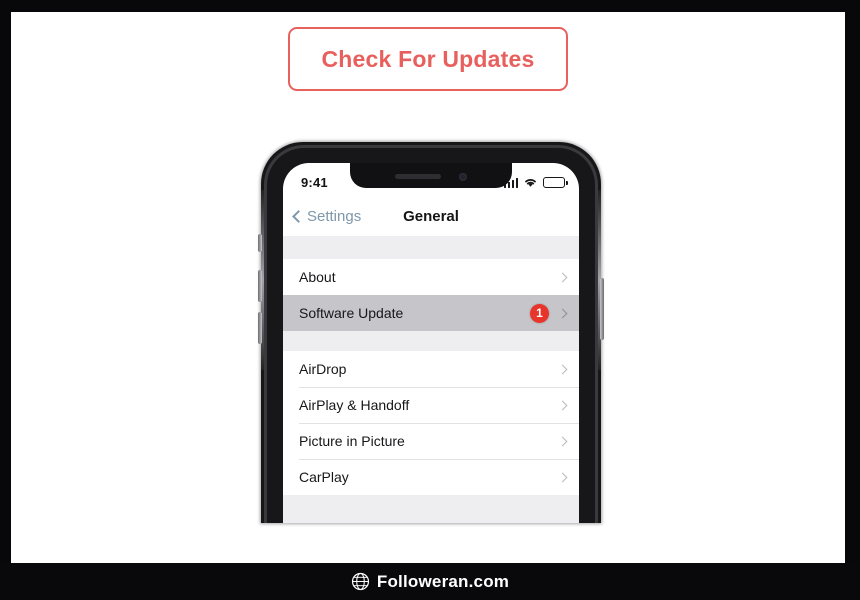  What do you see at coordinates (431, 369) in the screenshot?
I see `settings-row-airdrop: AirDrop` at bounding box center [431, 369].